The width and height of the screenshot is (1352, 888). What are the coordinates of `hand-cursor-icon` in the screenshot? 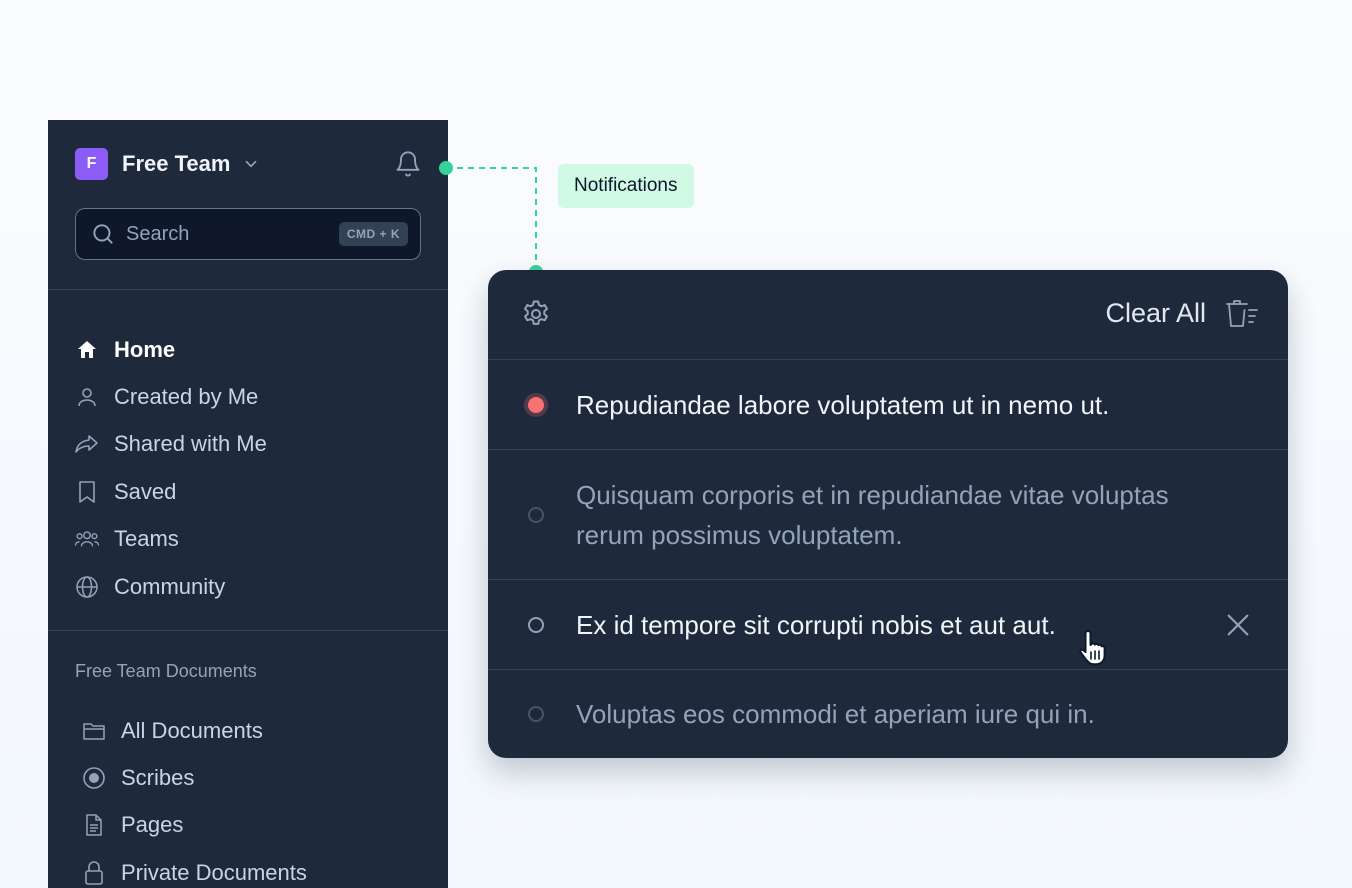 It's located at (1092, 648).